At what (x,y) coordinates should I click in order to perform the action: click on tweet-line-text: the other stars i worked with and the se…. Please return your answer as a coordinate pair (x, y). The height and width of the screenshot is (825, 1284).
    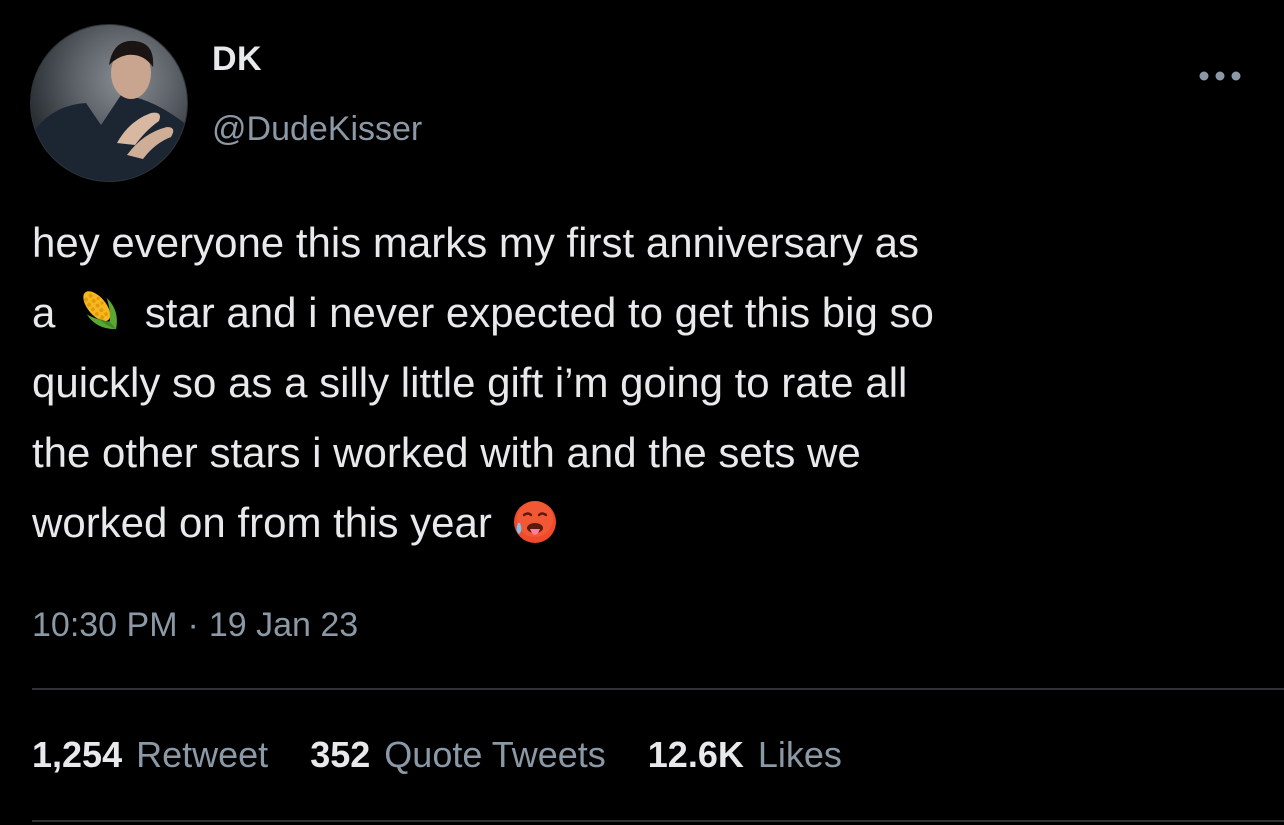
    Looking at the image, I should click on (446, 452).